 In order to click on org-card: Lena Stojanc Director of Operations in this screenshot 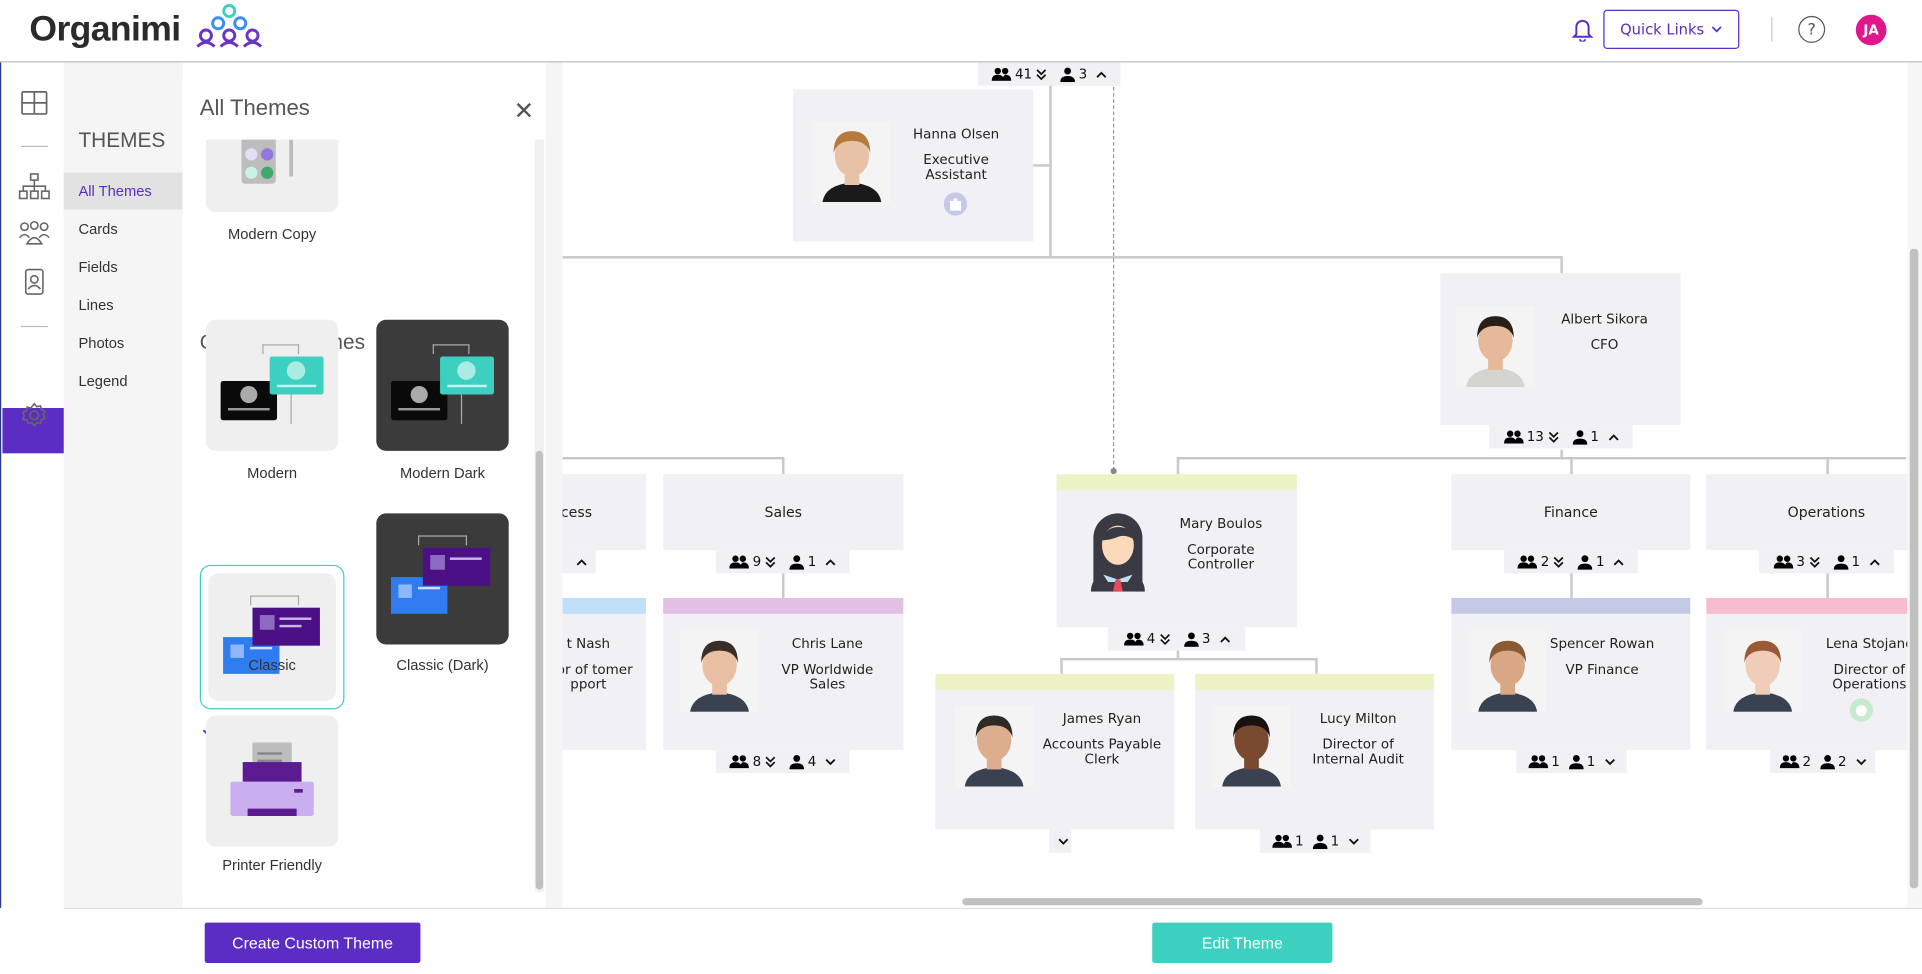, I will do `click(1808, 673)`.